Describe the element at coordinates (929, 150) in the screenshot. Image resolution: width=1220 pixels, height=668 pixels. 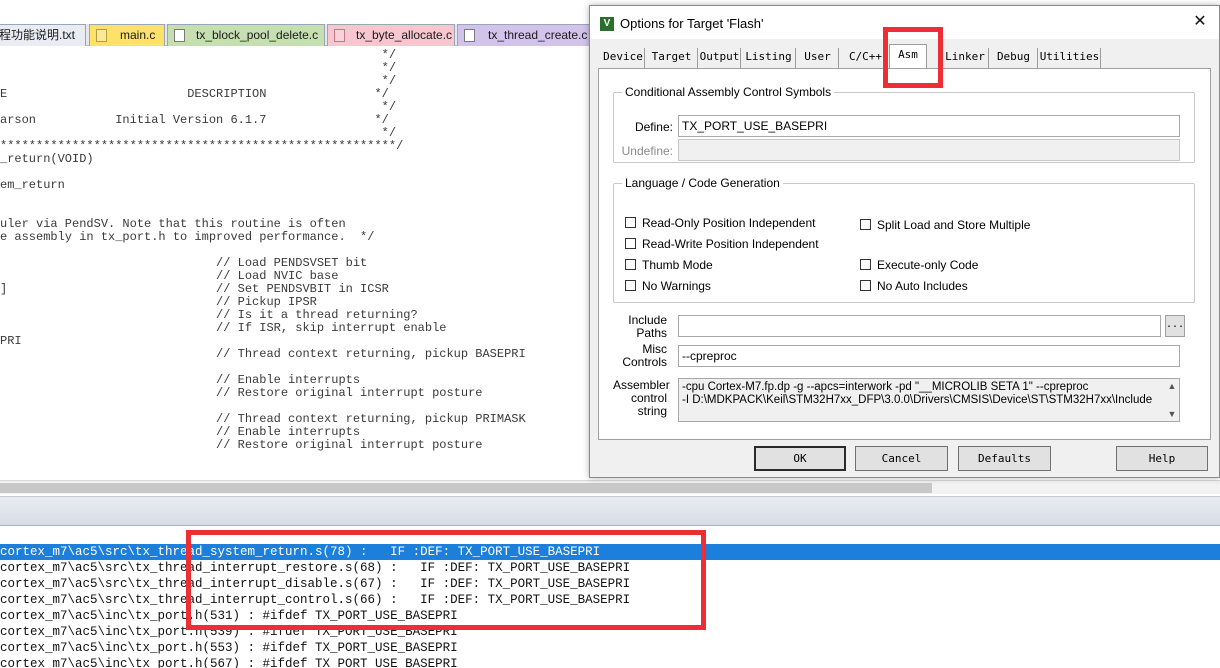
I see `undefine-input` at that location.